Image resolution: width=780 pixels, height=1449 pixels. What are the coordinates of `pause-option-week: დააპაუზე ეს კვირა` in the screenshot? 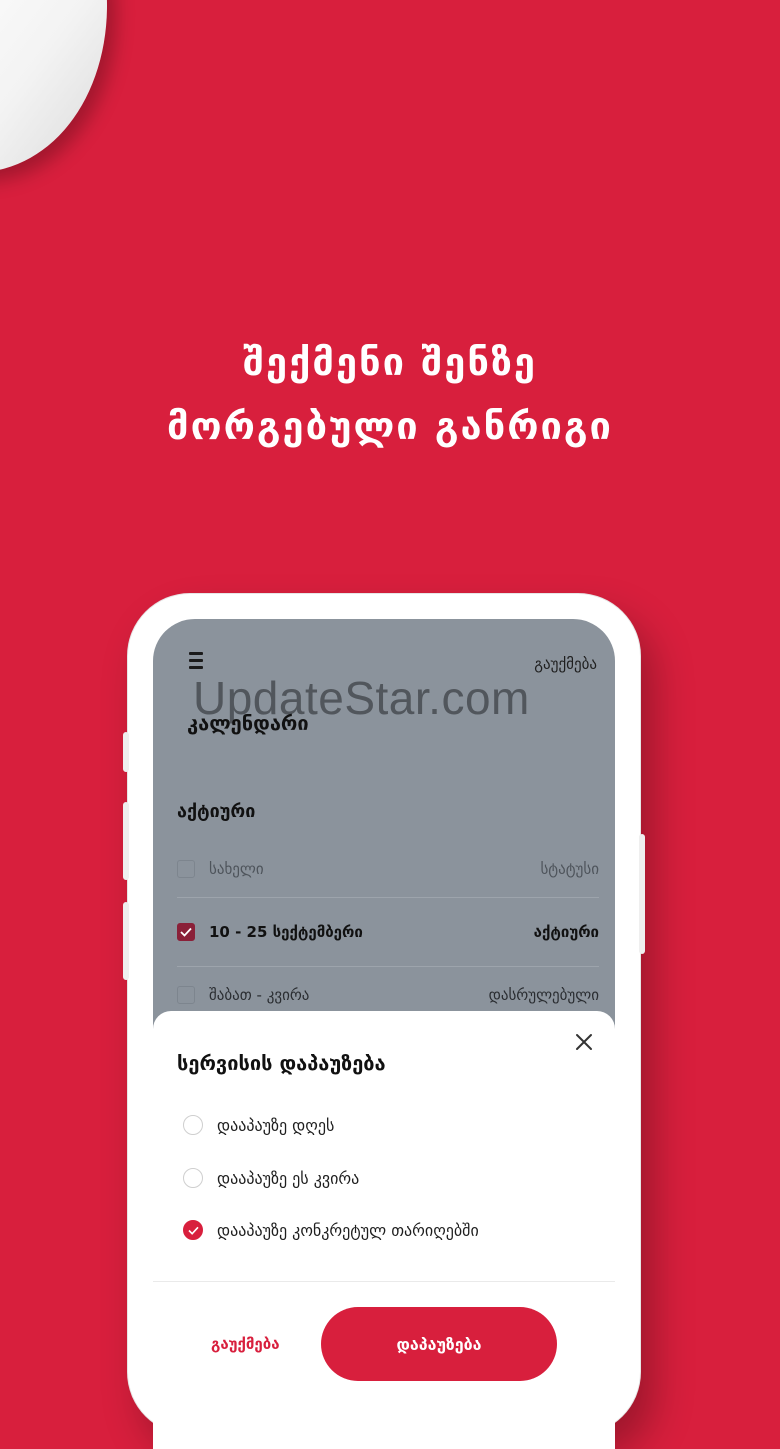 It's located at (271, 1178).